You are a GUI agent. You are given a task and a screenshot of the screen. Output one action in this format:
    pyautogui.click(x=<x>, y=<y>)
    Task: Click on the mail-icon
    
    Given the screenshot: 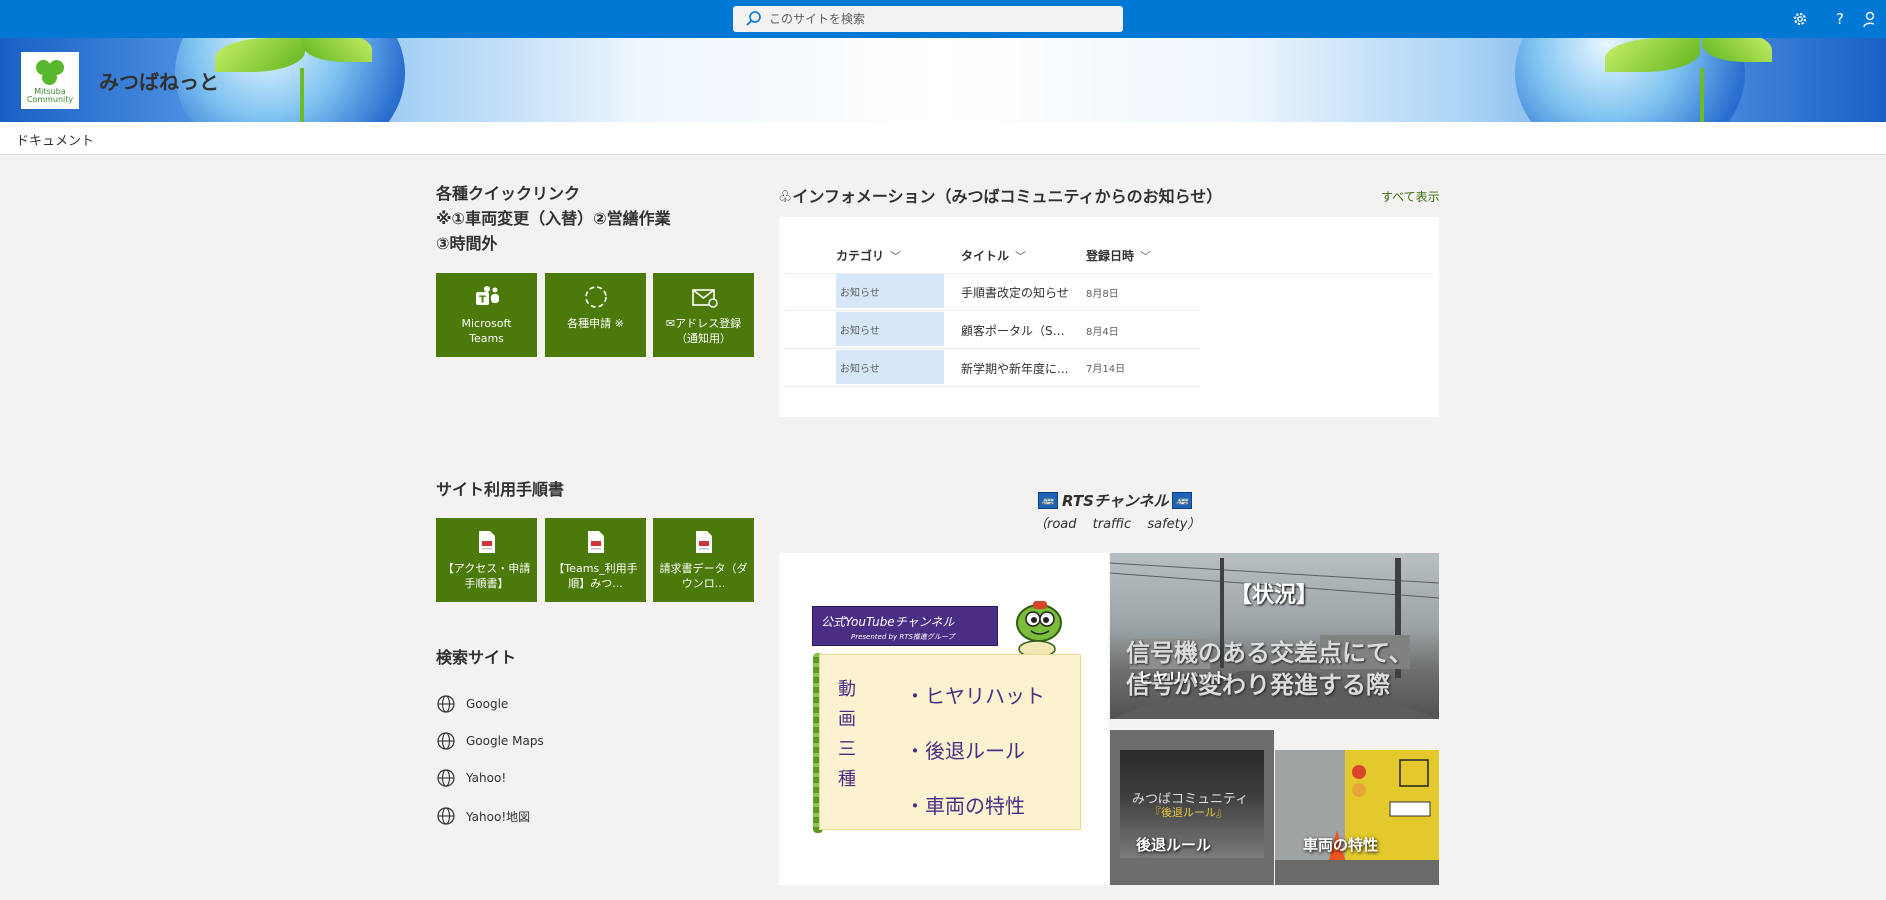 What is the action you would take?
    pyautogui.click(x=704, y=297)
    